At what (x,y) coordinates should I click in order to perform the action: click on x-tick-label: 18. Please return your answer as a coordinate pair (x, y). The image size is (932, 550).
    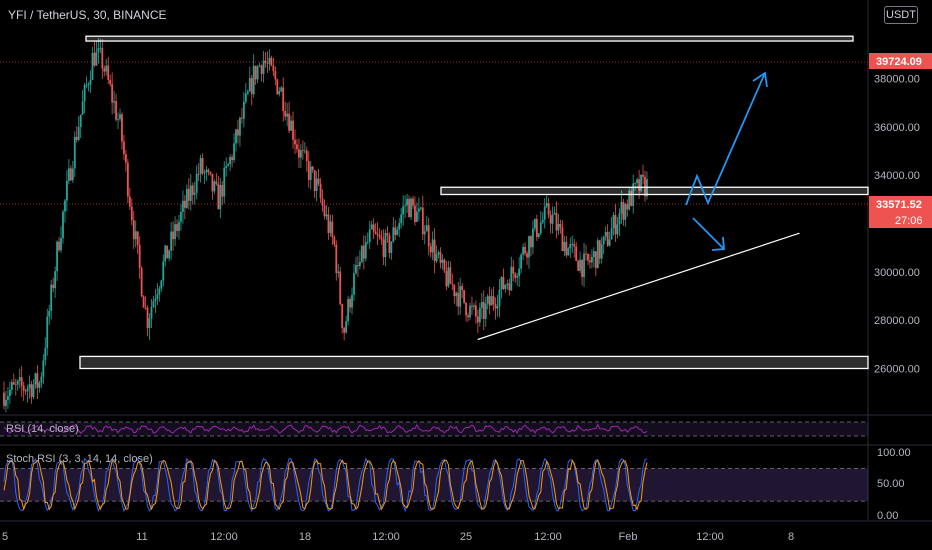
    Looking at the image, I should click on (305, 537).